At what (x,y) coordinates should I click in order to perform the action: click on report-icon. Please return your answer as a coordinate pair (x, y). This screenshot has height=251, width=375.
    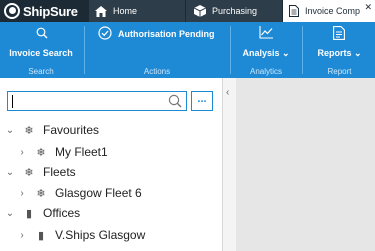
    Looking at the image, I should click on (339, 33).